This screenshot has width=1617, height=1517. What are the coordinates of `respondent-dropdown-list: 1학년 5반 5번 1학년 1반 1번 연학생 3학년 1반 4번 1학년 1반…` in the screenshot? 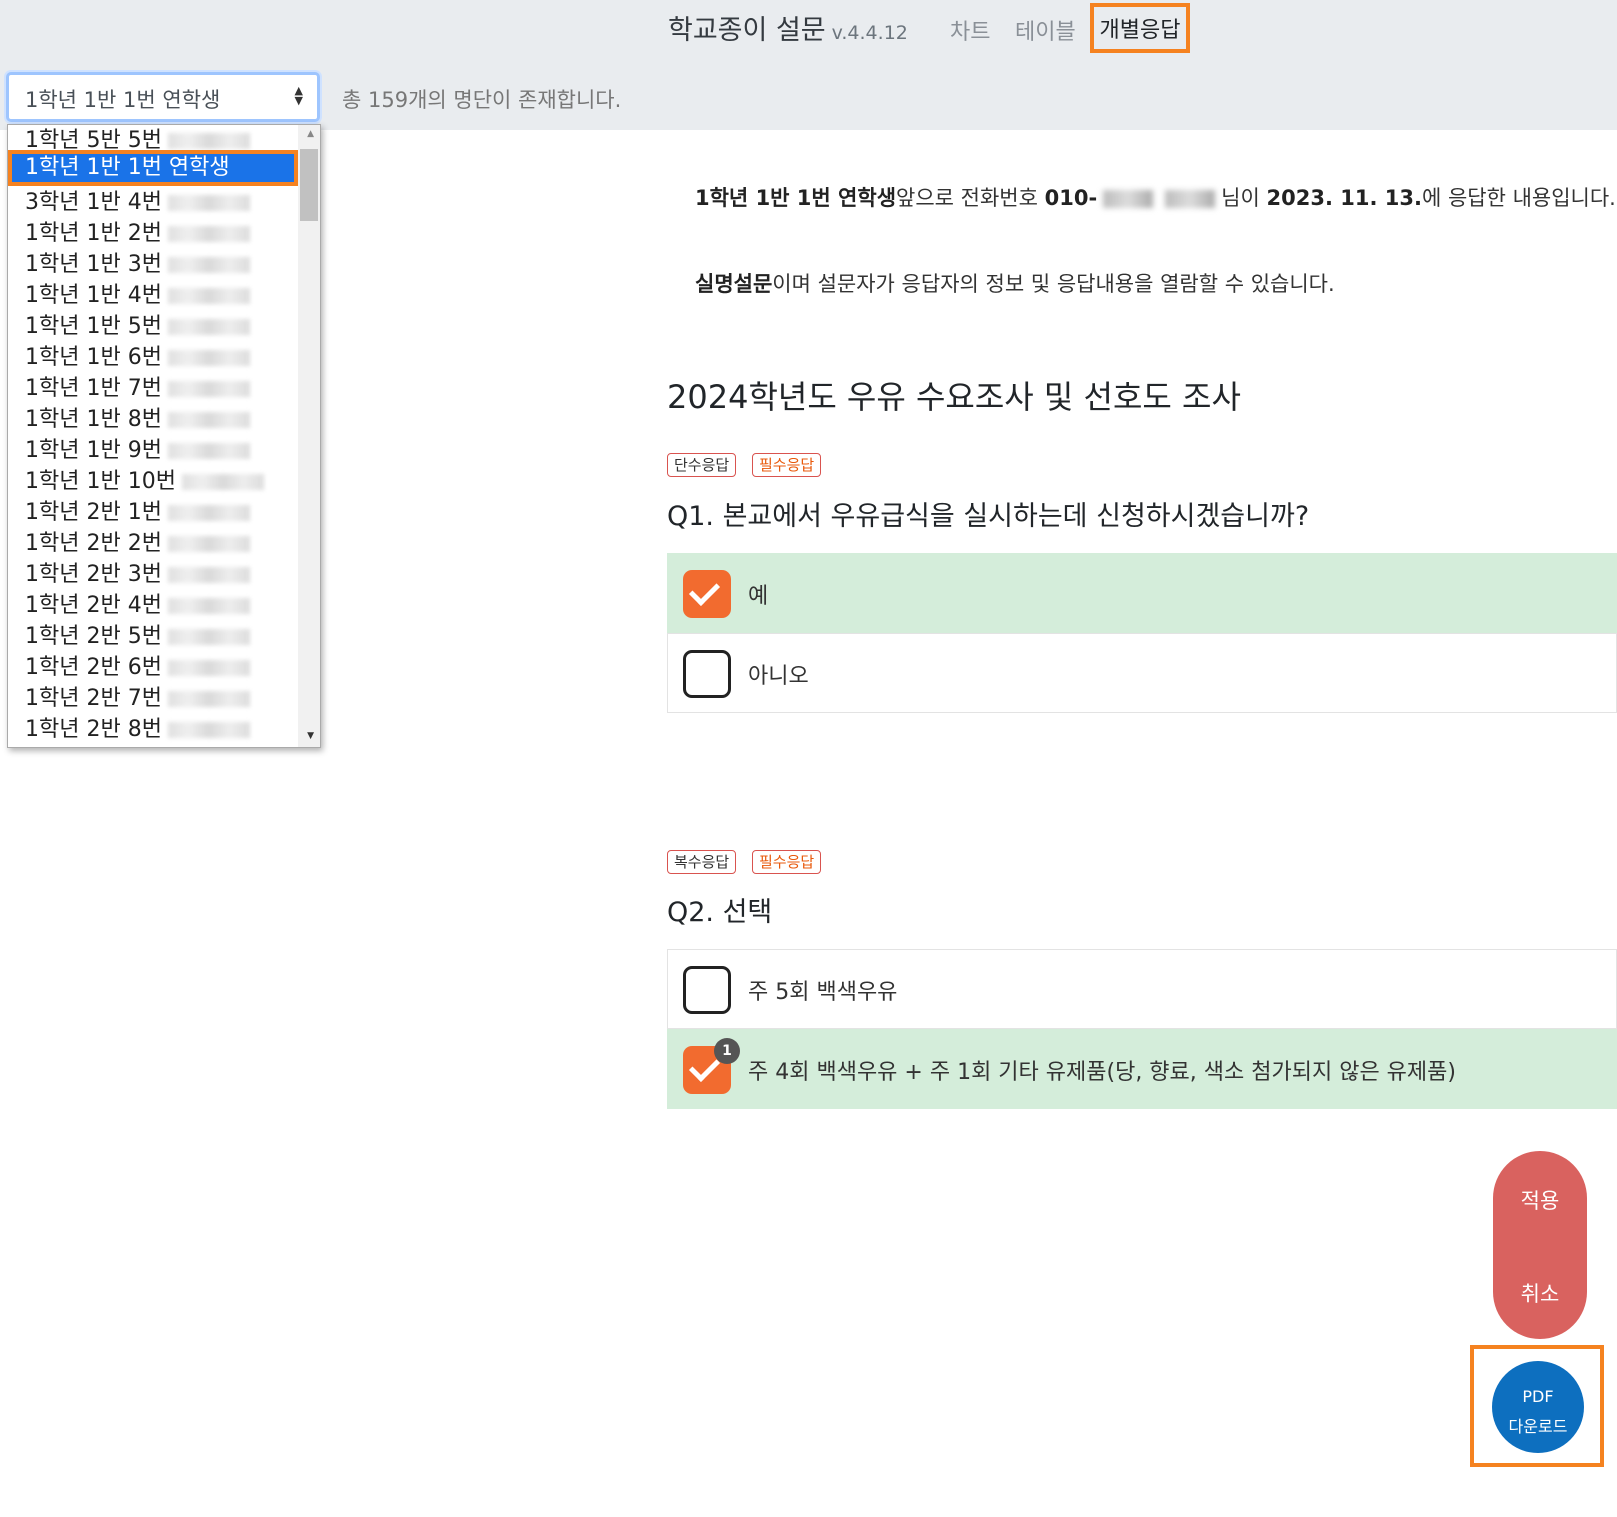 It's located at (164, 436).